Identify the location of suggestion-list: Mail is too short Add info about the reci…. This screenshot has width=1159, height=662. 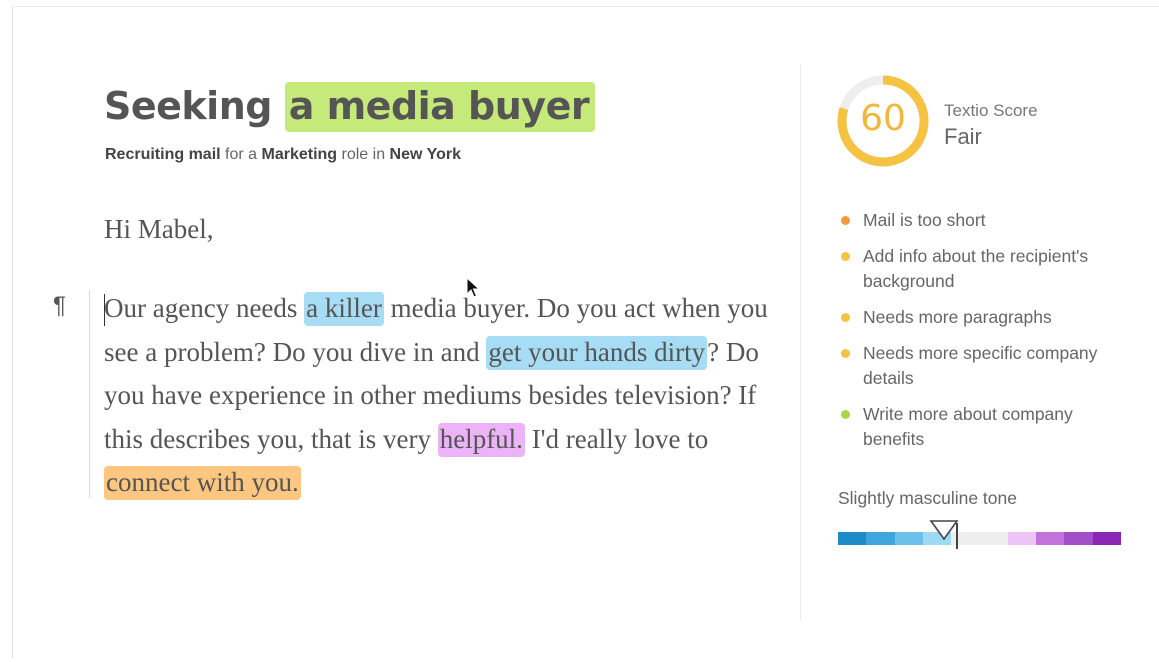
(988, 335).